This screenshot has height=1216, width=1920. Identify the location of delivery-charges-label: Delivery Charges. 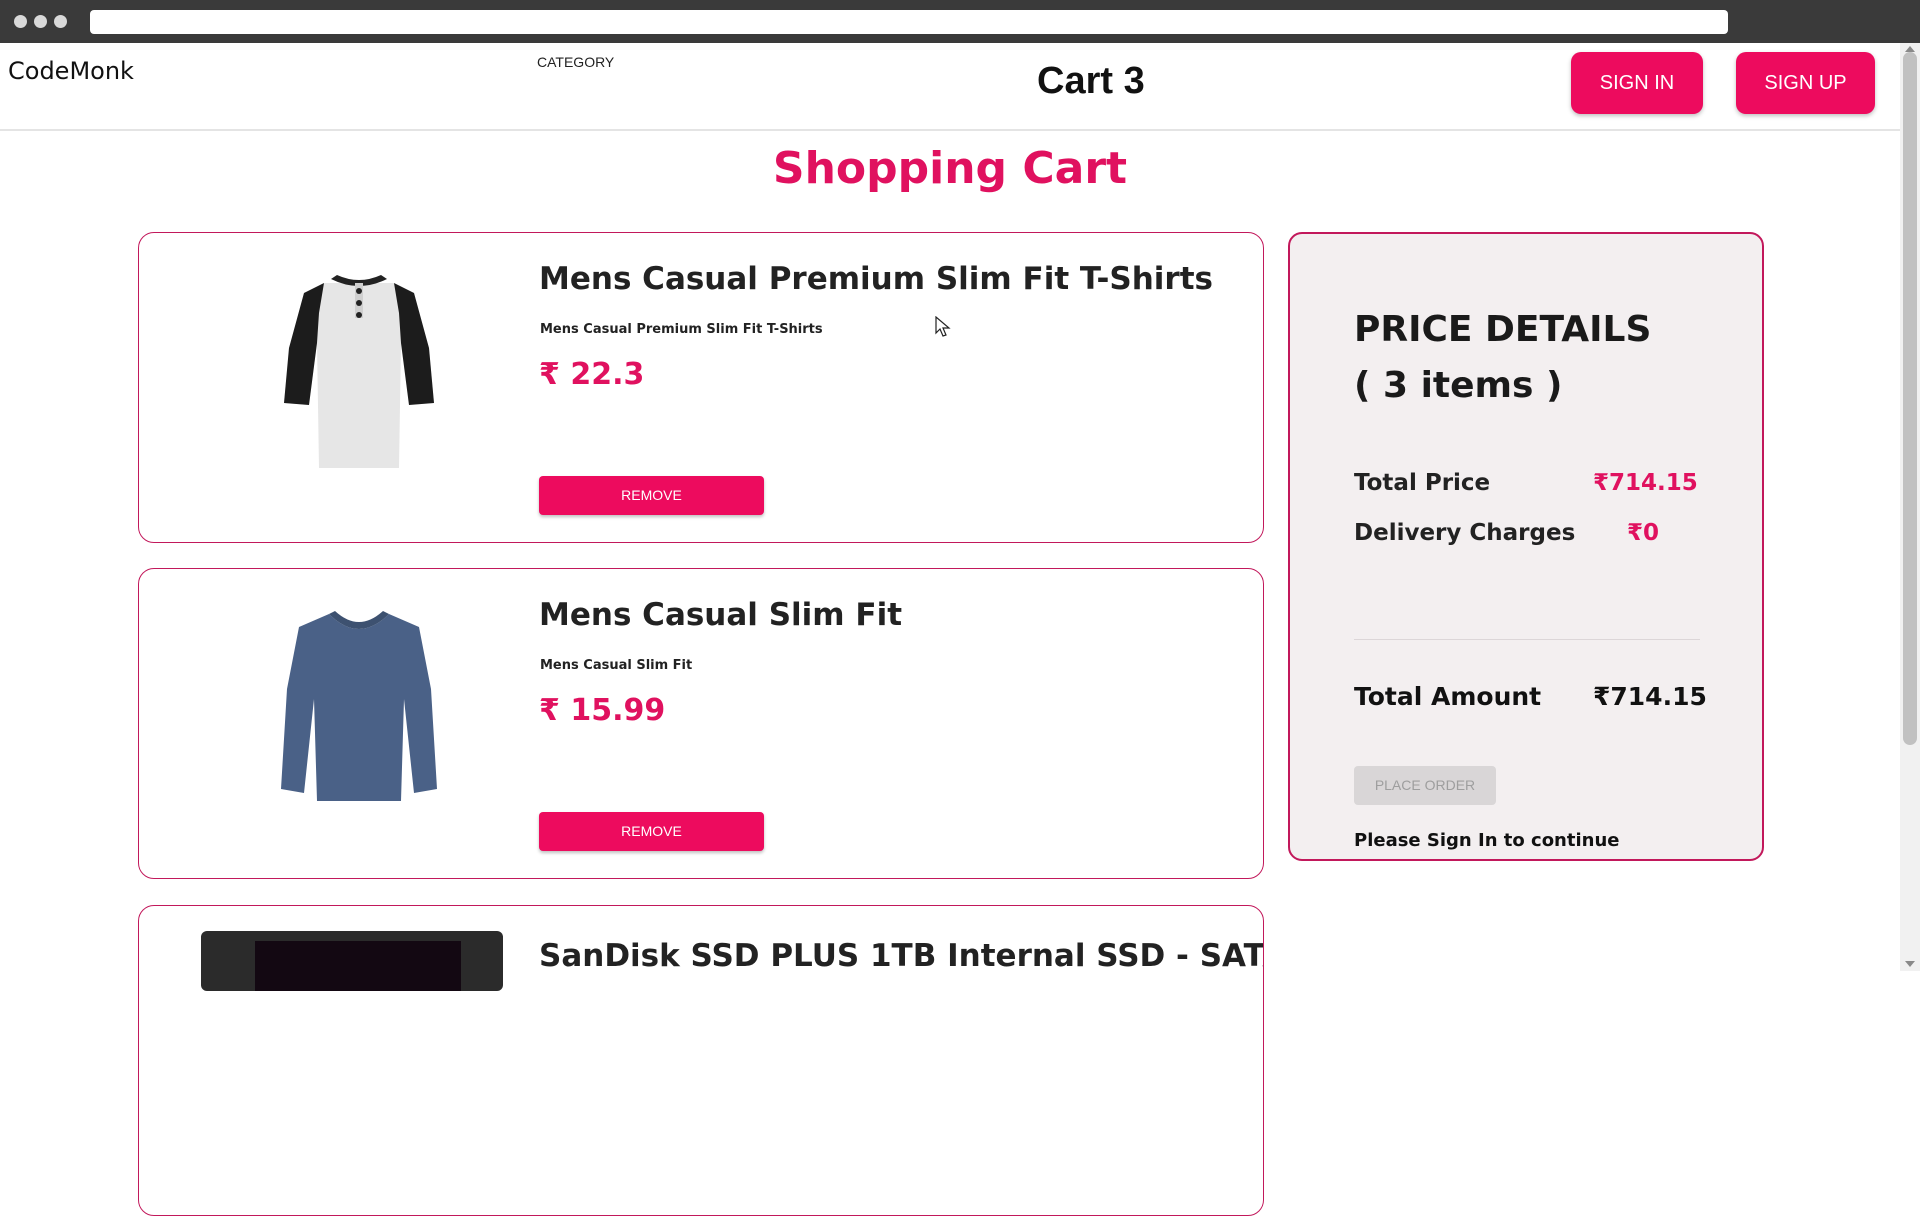
(1465, 533).